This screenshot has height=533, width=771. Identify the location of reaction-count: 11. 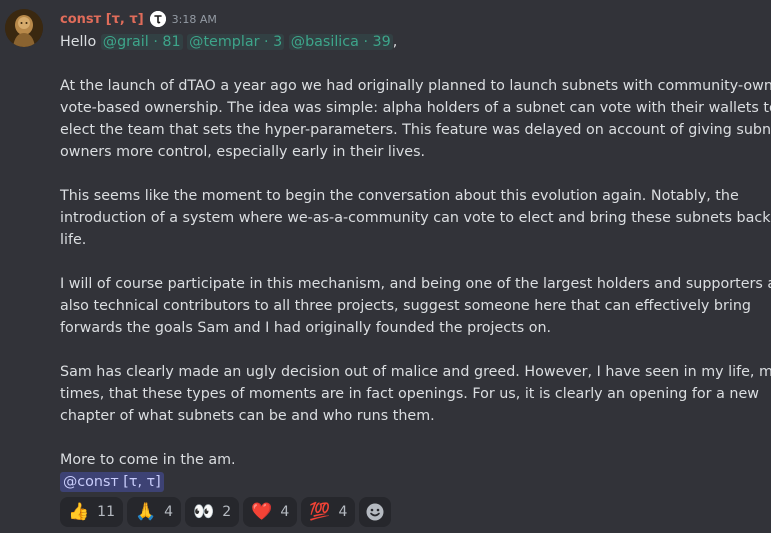
(106, 512).